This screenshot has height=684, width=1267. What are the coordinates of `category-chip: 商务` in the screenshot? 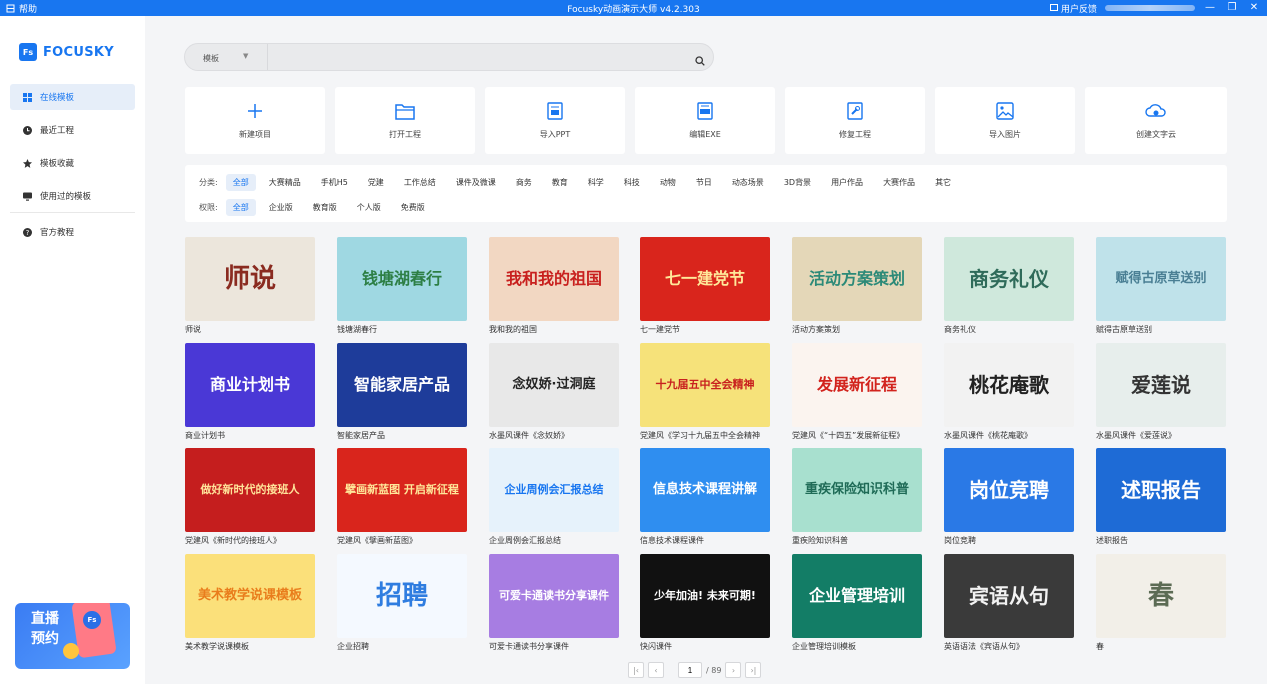 It's located at (524, 182).